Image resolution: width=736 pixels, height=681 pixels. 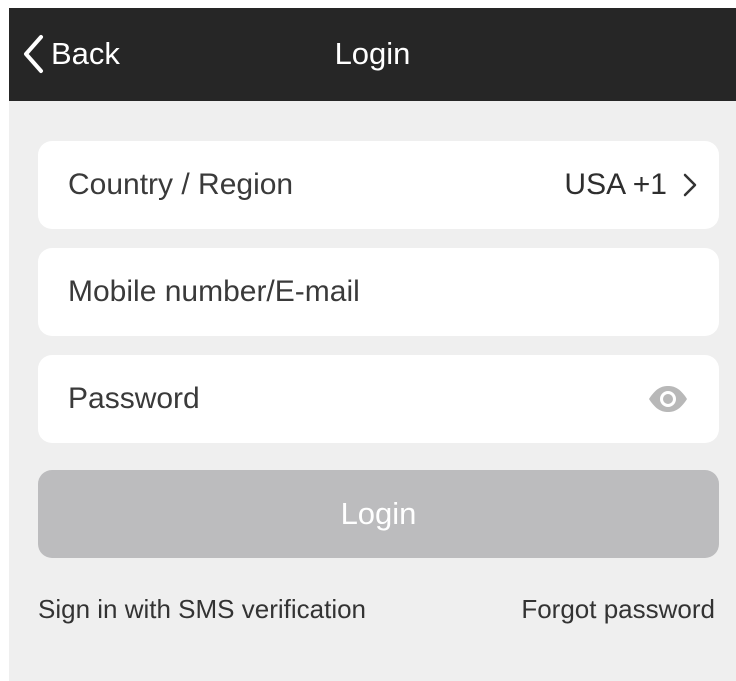 What do you see at coordinates (618, 609) in the screenshot?
I see `forgot-password-link: Forgot password` at bounding box center [618, 609].